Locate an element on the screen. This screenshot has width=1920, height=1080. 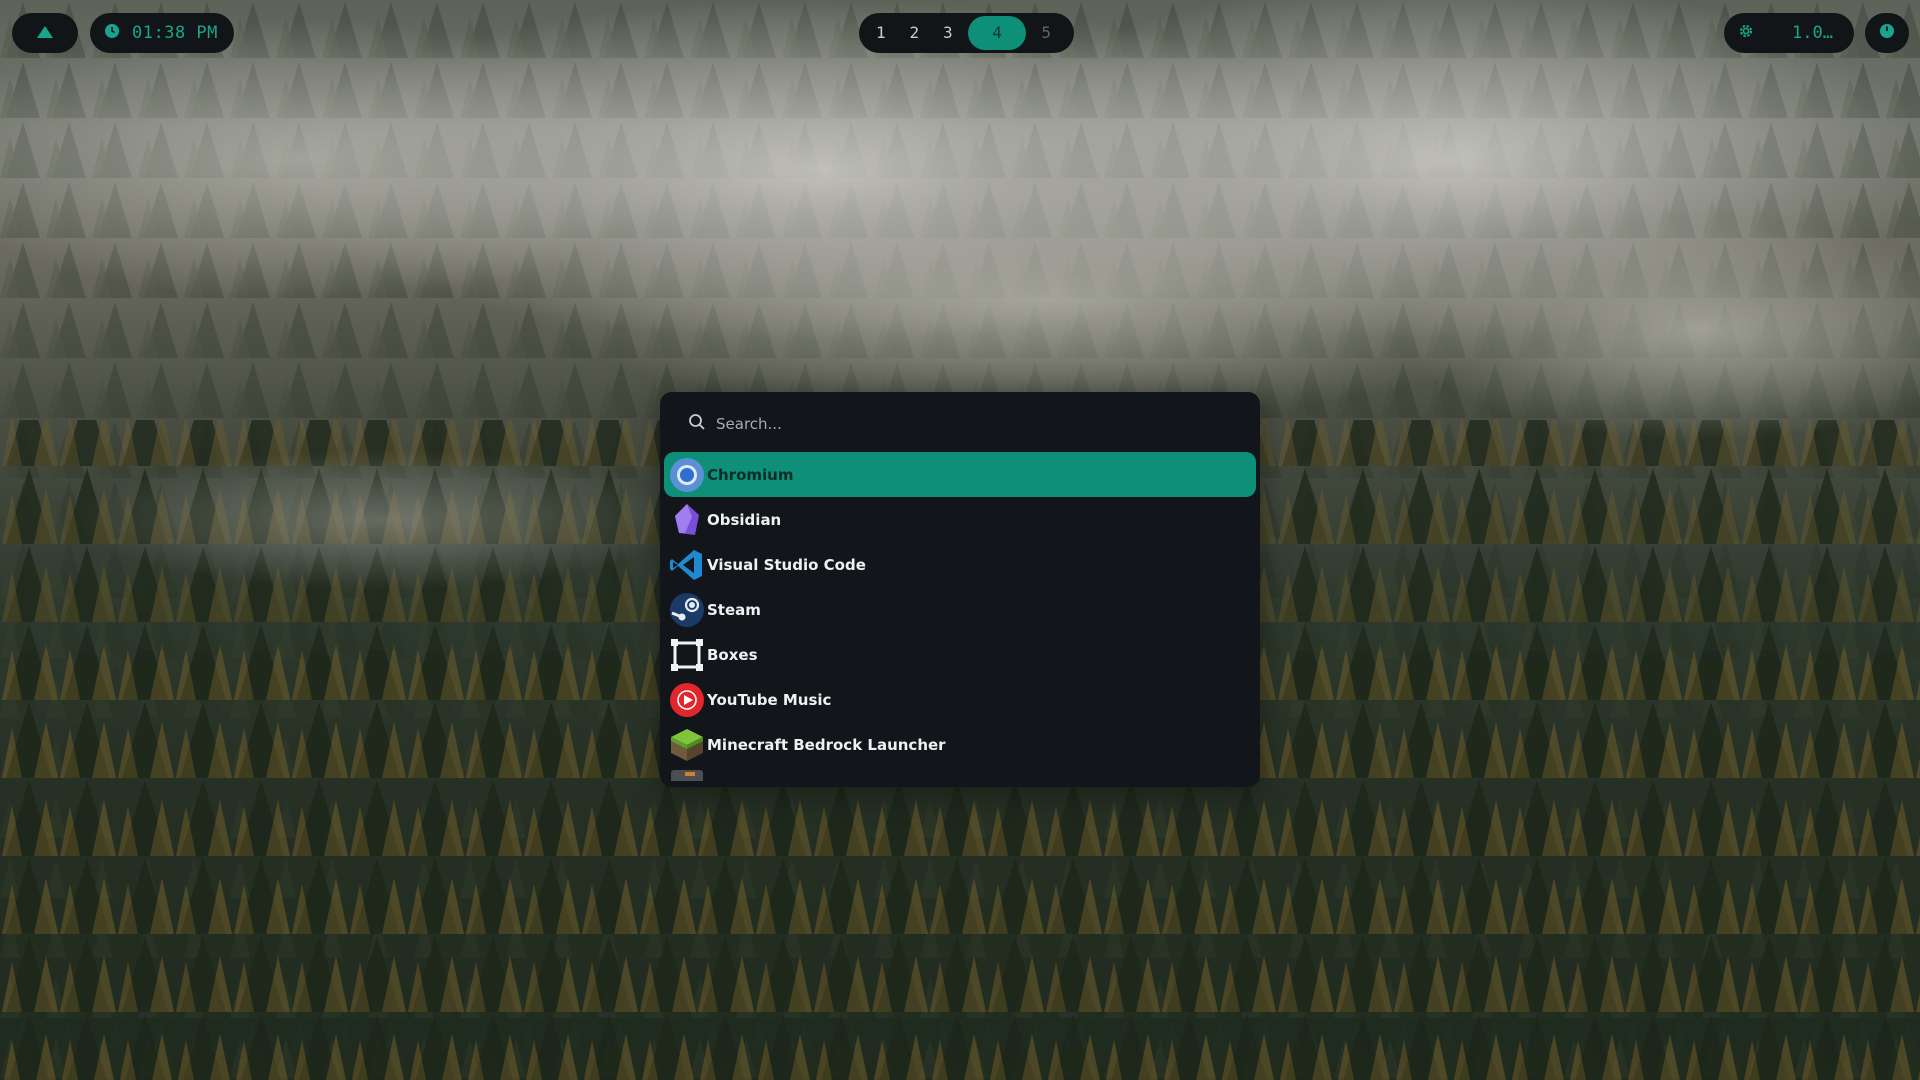
app-label: Steam is located at coordinates (734, 609).